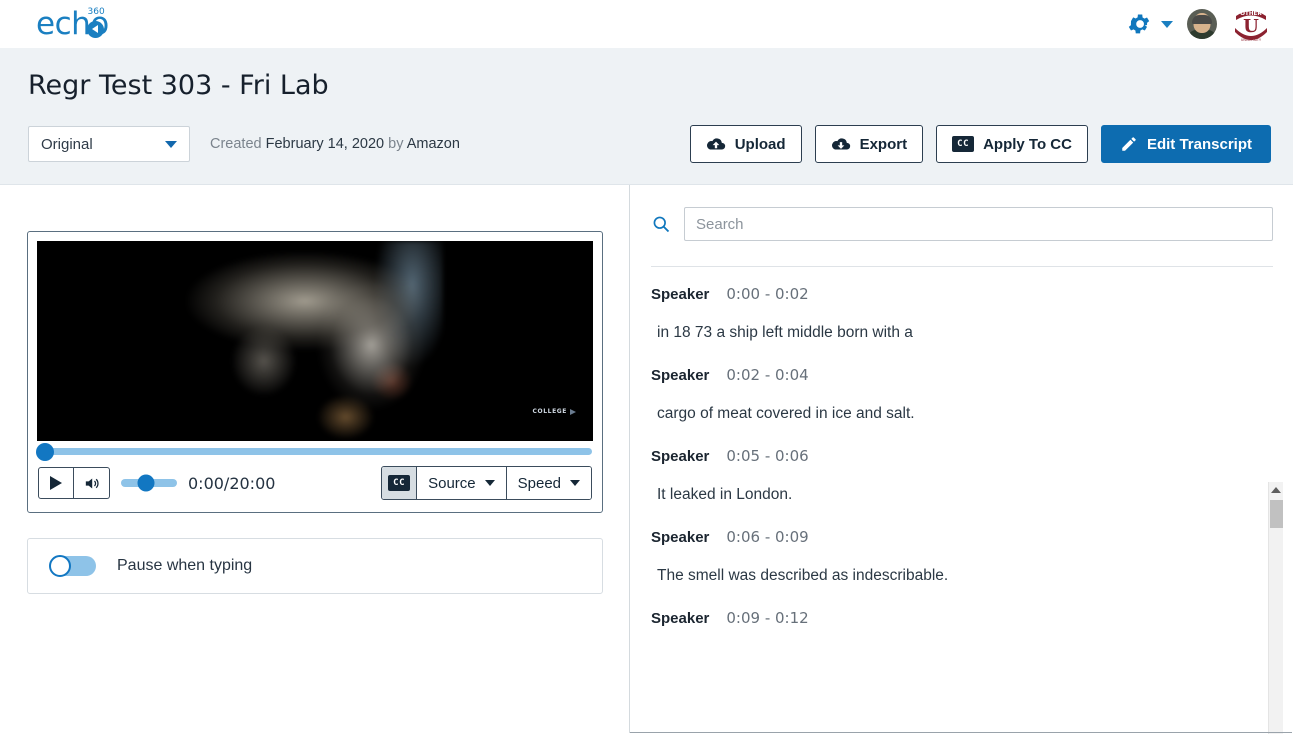 The width and height of the screenshot is (1293, 734). I want to click on created-author: Amazon, so click(433, 144).